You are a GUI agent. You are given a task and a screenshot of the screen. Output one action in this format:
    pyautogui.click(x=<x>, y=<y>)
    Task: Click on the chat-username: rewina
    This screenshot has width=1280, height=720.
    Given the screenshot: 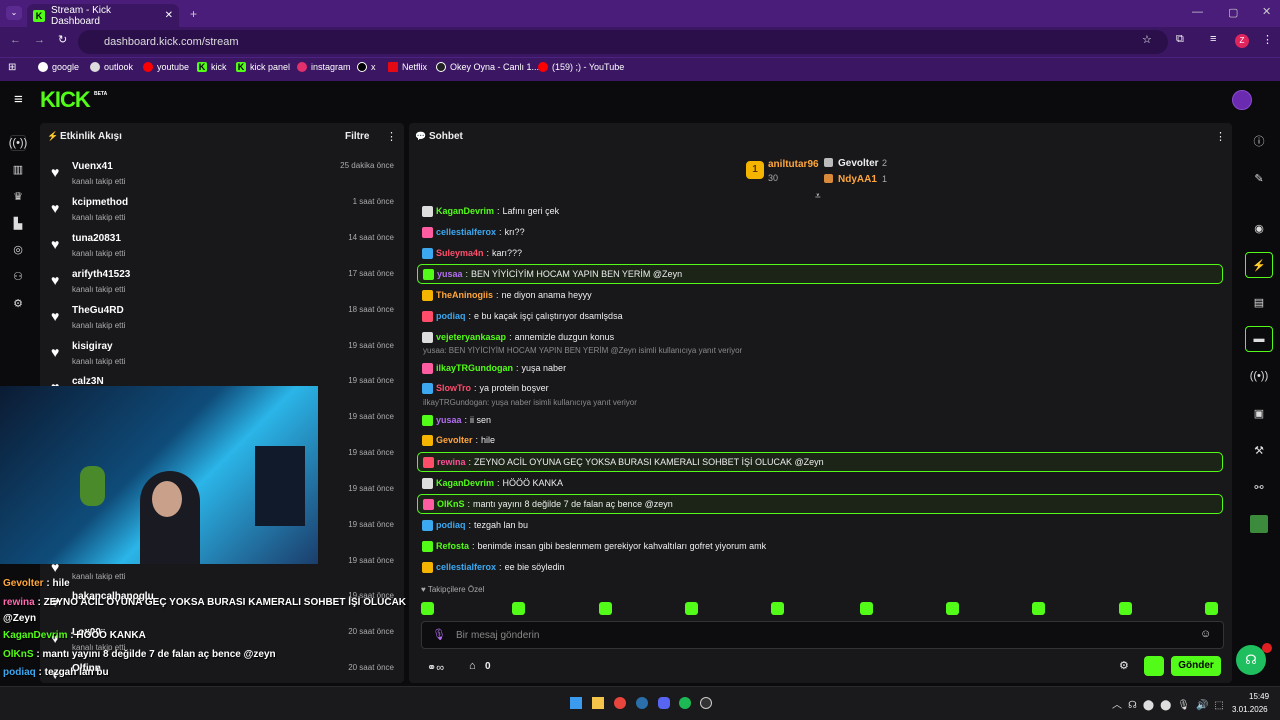 What is the action you would take?
    pyautogui.click(x=451, y=462)
    